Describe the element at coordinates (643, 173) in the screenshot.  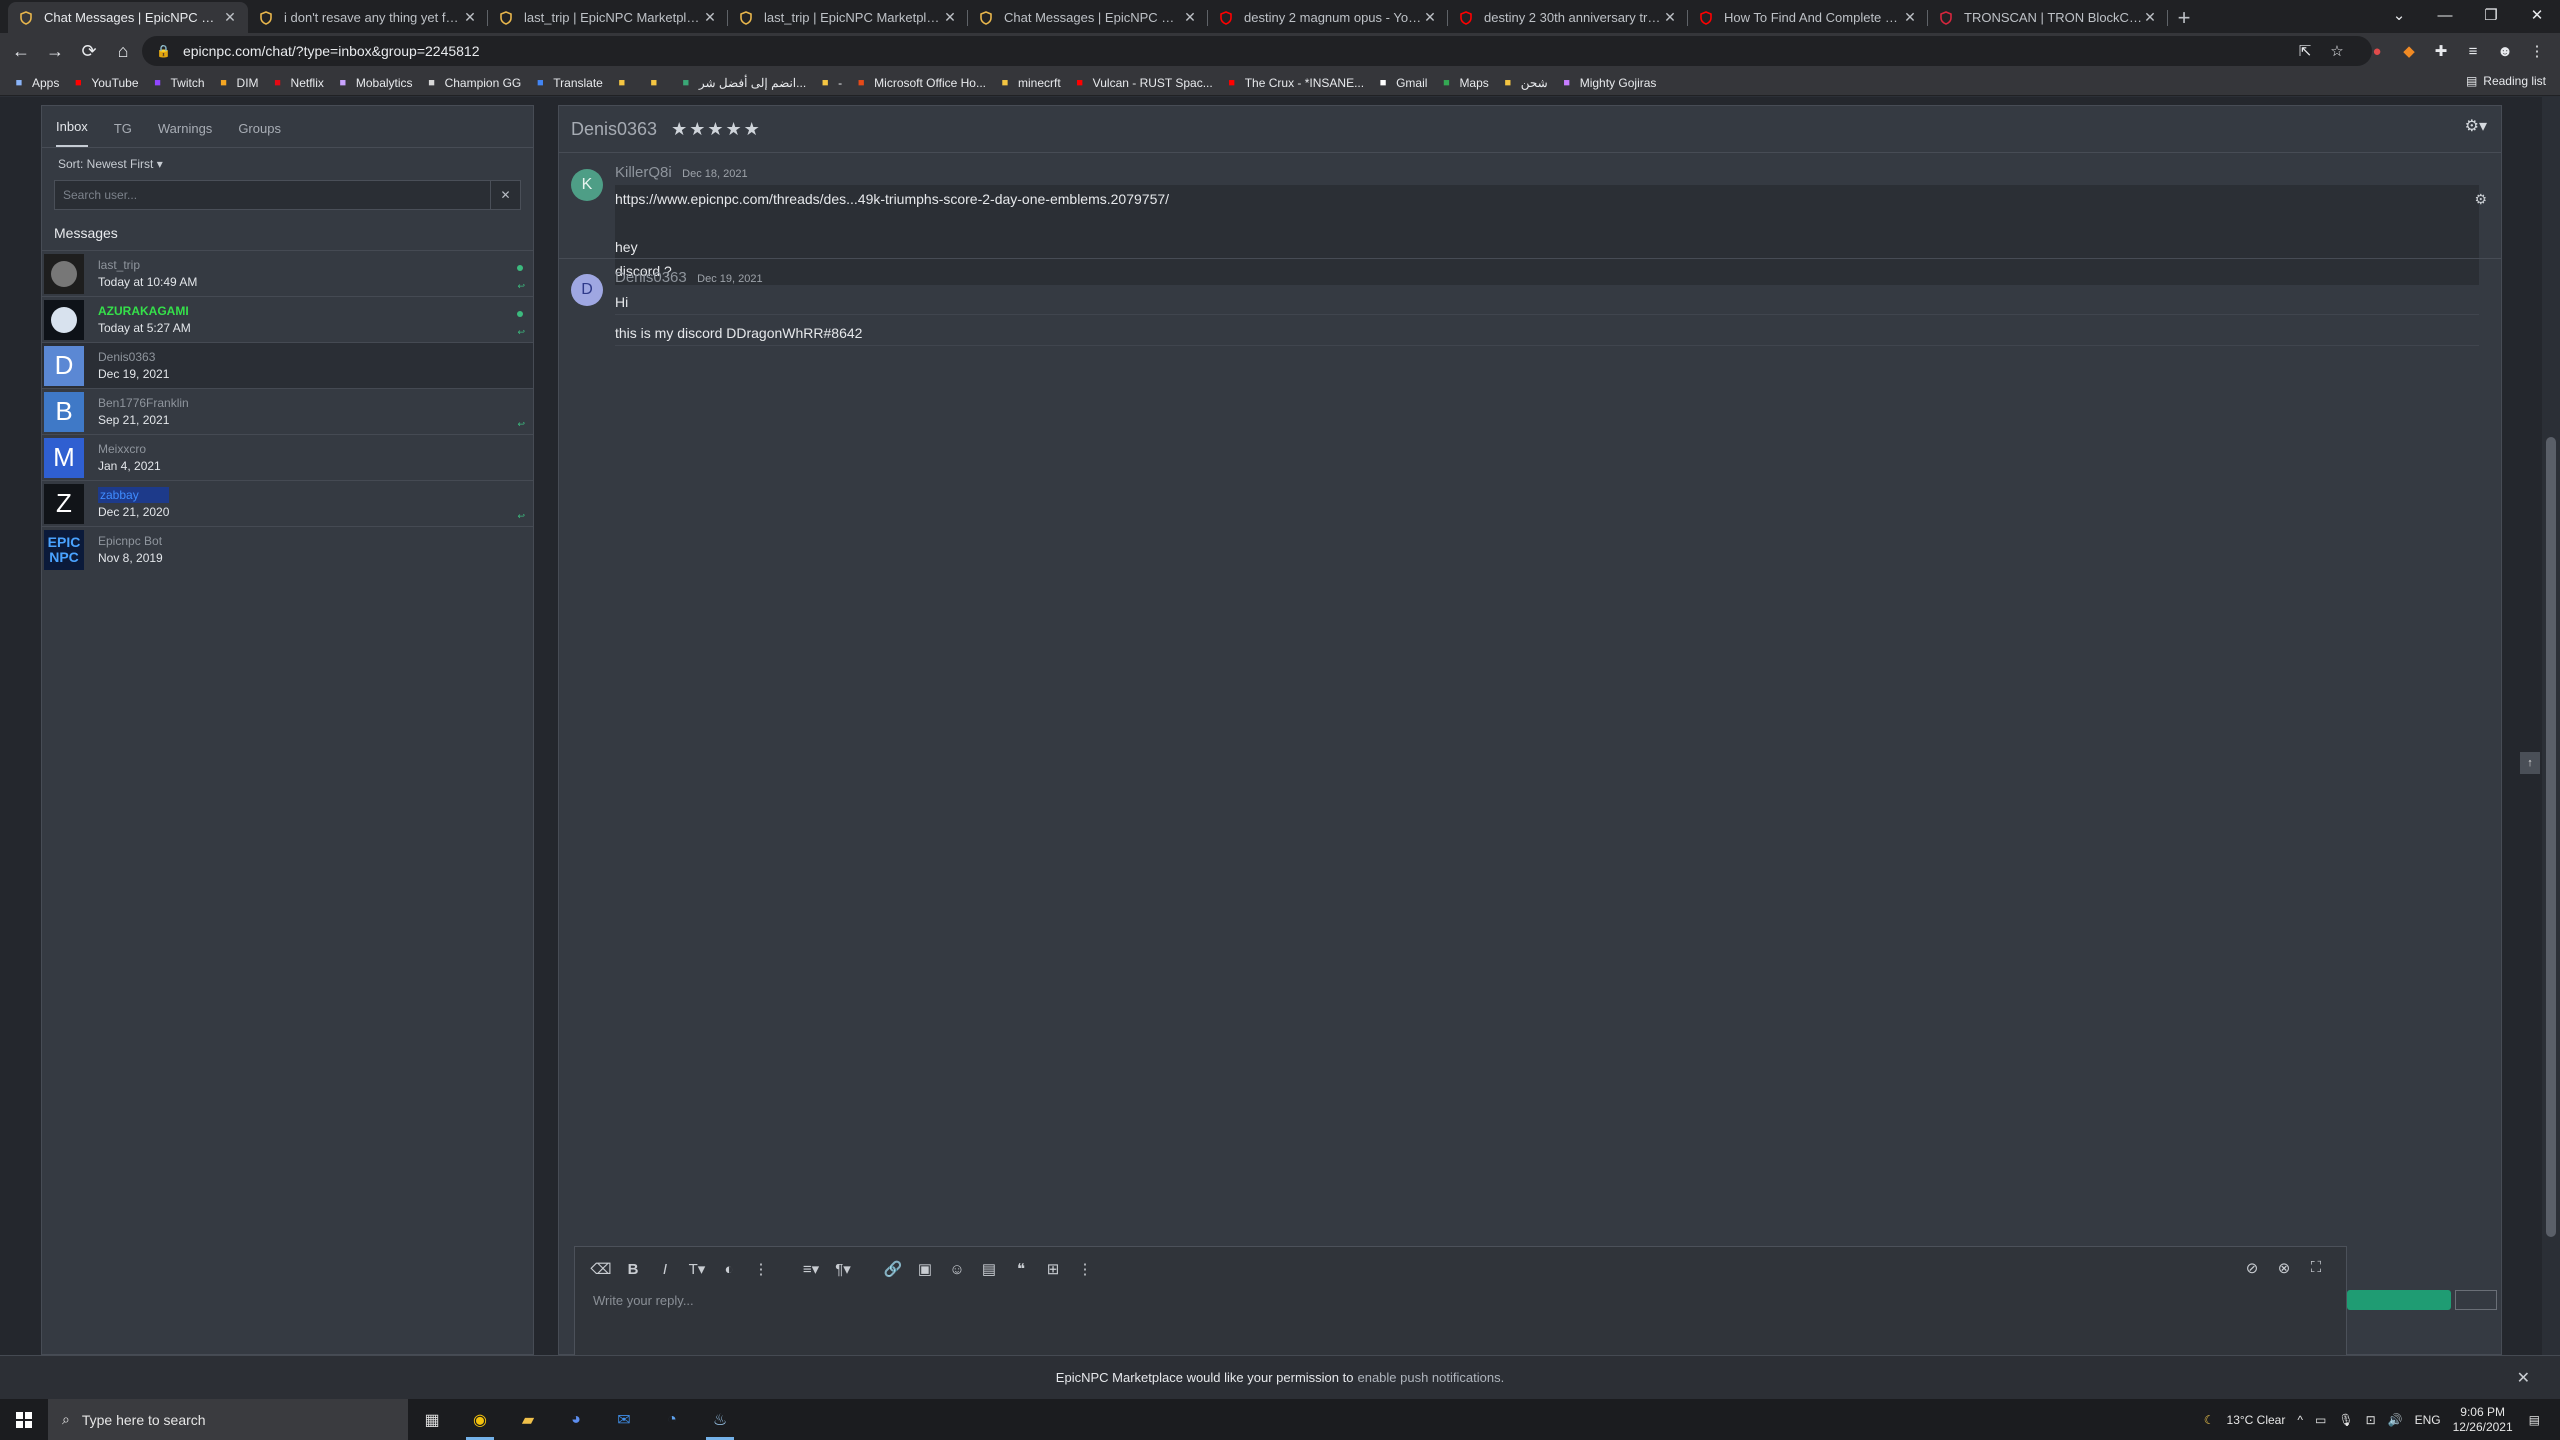
I see `message-author: KillerQ8i` at that location.